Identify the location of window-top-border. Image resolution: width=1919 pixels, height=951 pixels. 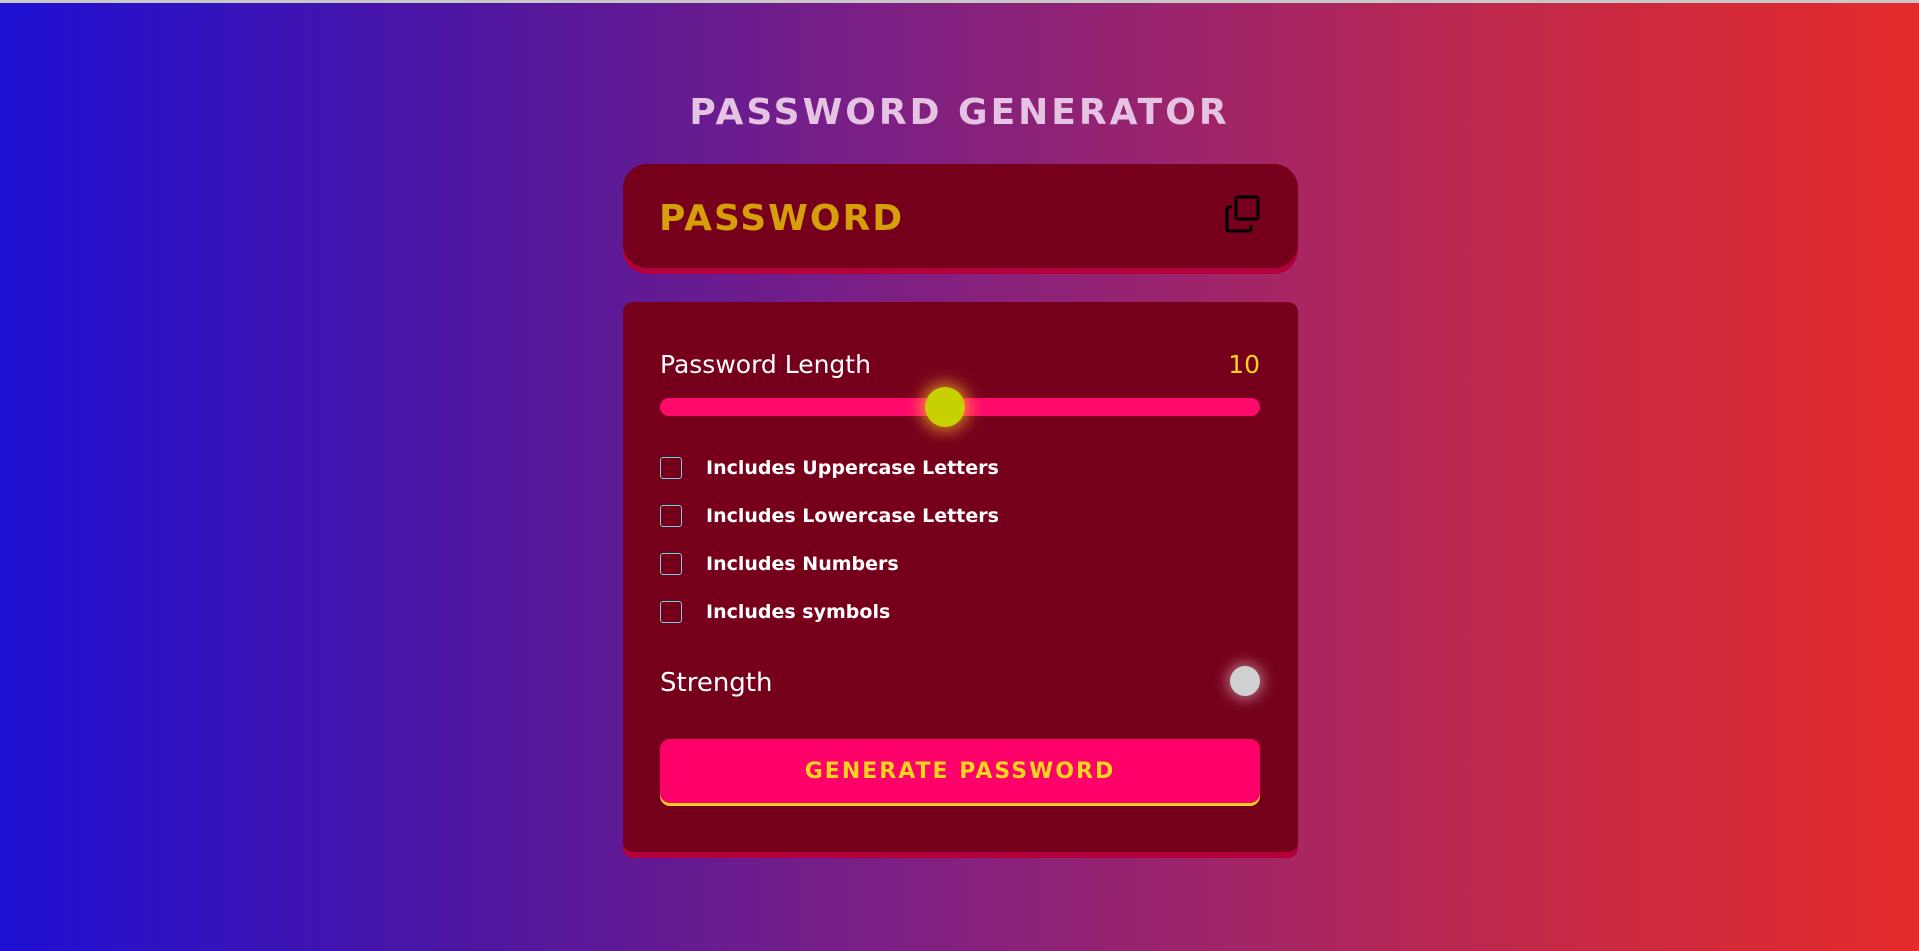
(959, 1).